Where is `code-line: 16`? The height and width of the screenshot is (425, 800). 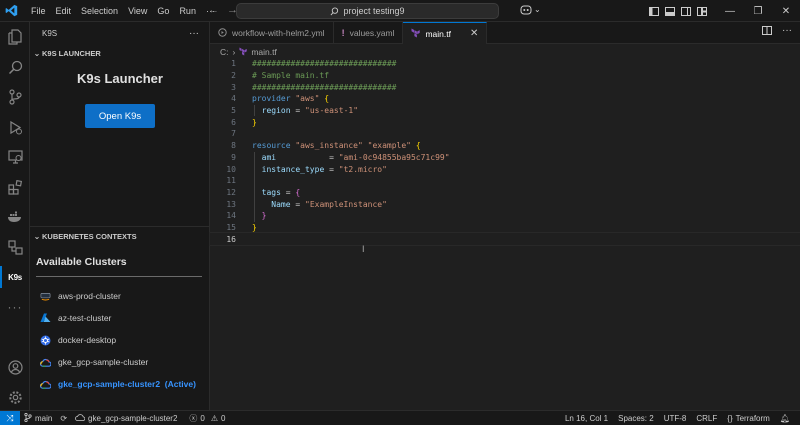 code-line: 16 is located at coordinates (504, 239).